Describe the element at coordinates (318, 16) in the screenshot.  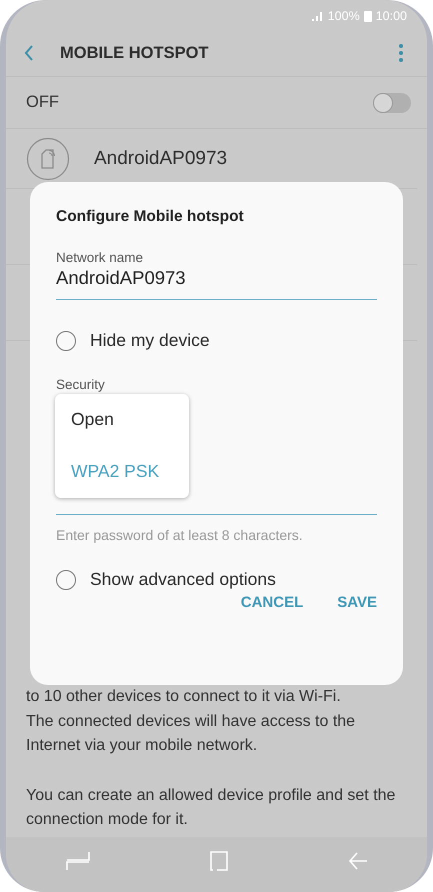
I see `signal-icon` at that location.